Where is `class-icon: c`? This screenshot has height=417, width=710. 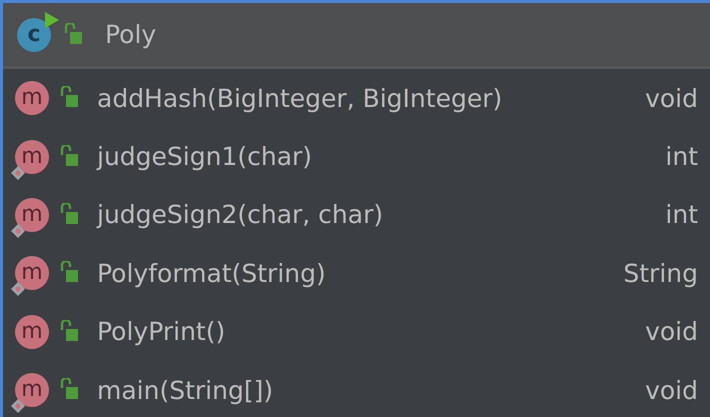 class-icon: c is located at coordinates (34, 35).